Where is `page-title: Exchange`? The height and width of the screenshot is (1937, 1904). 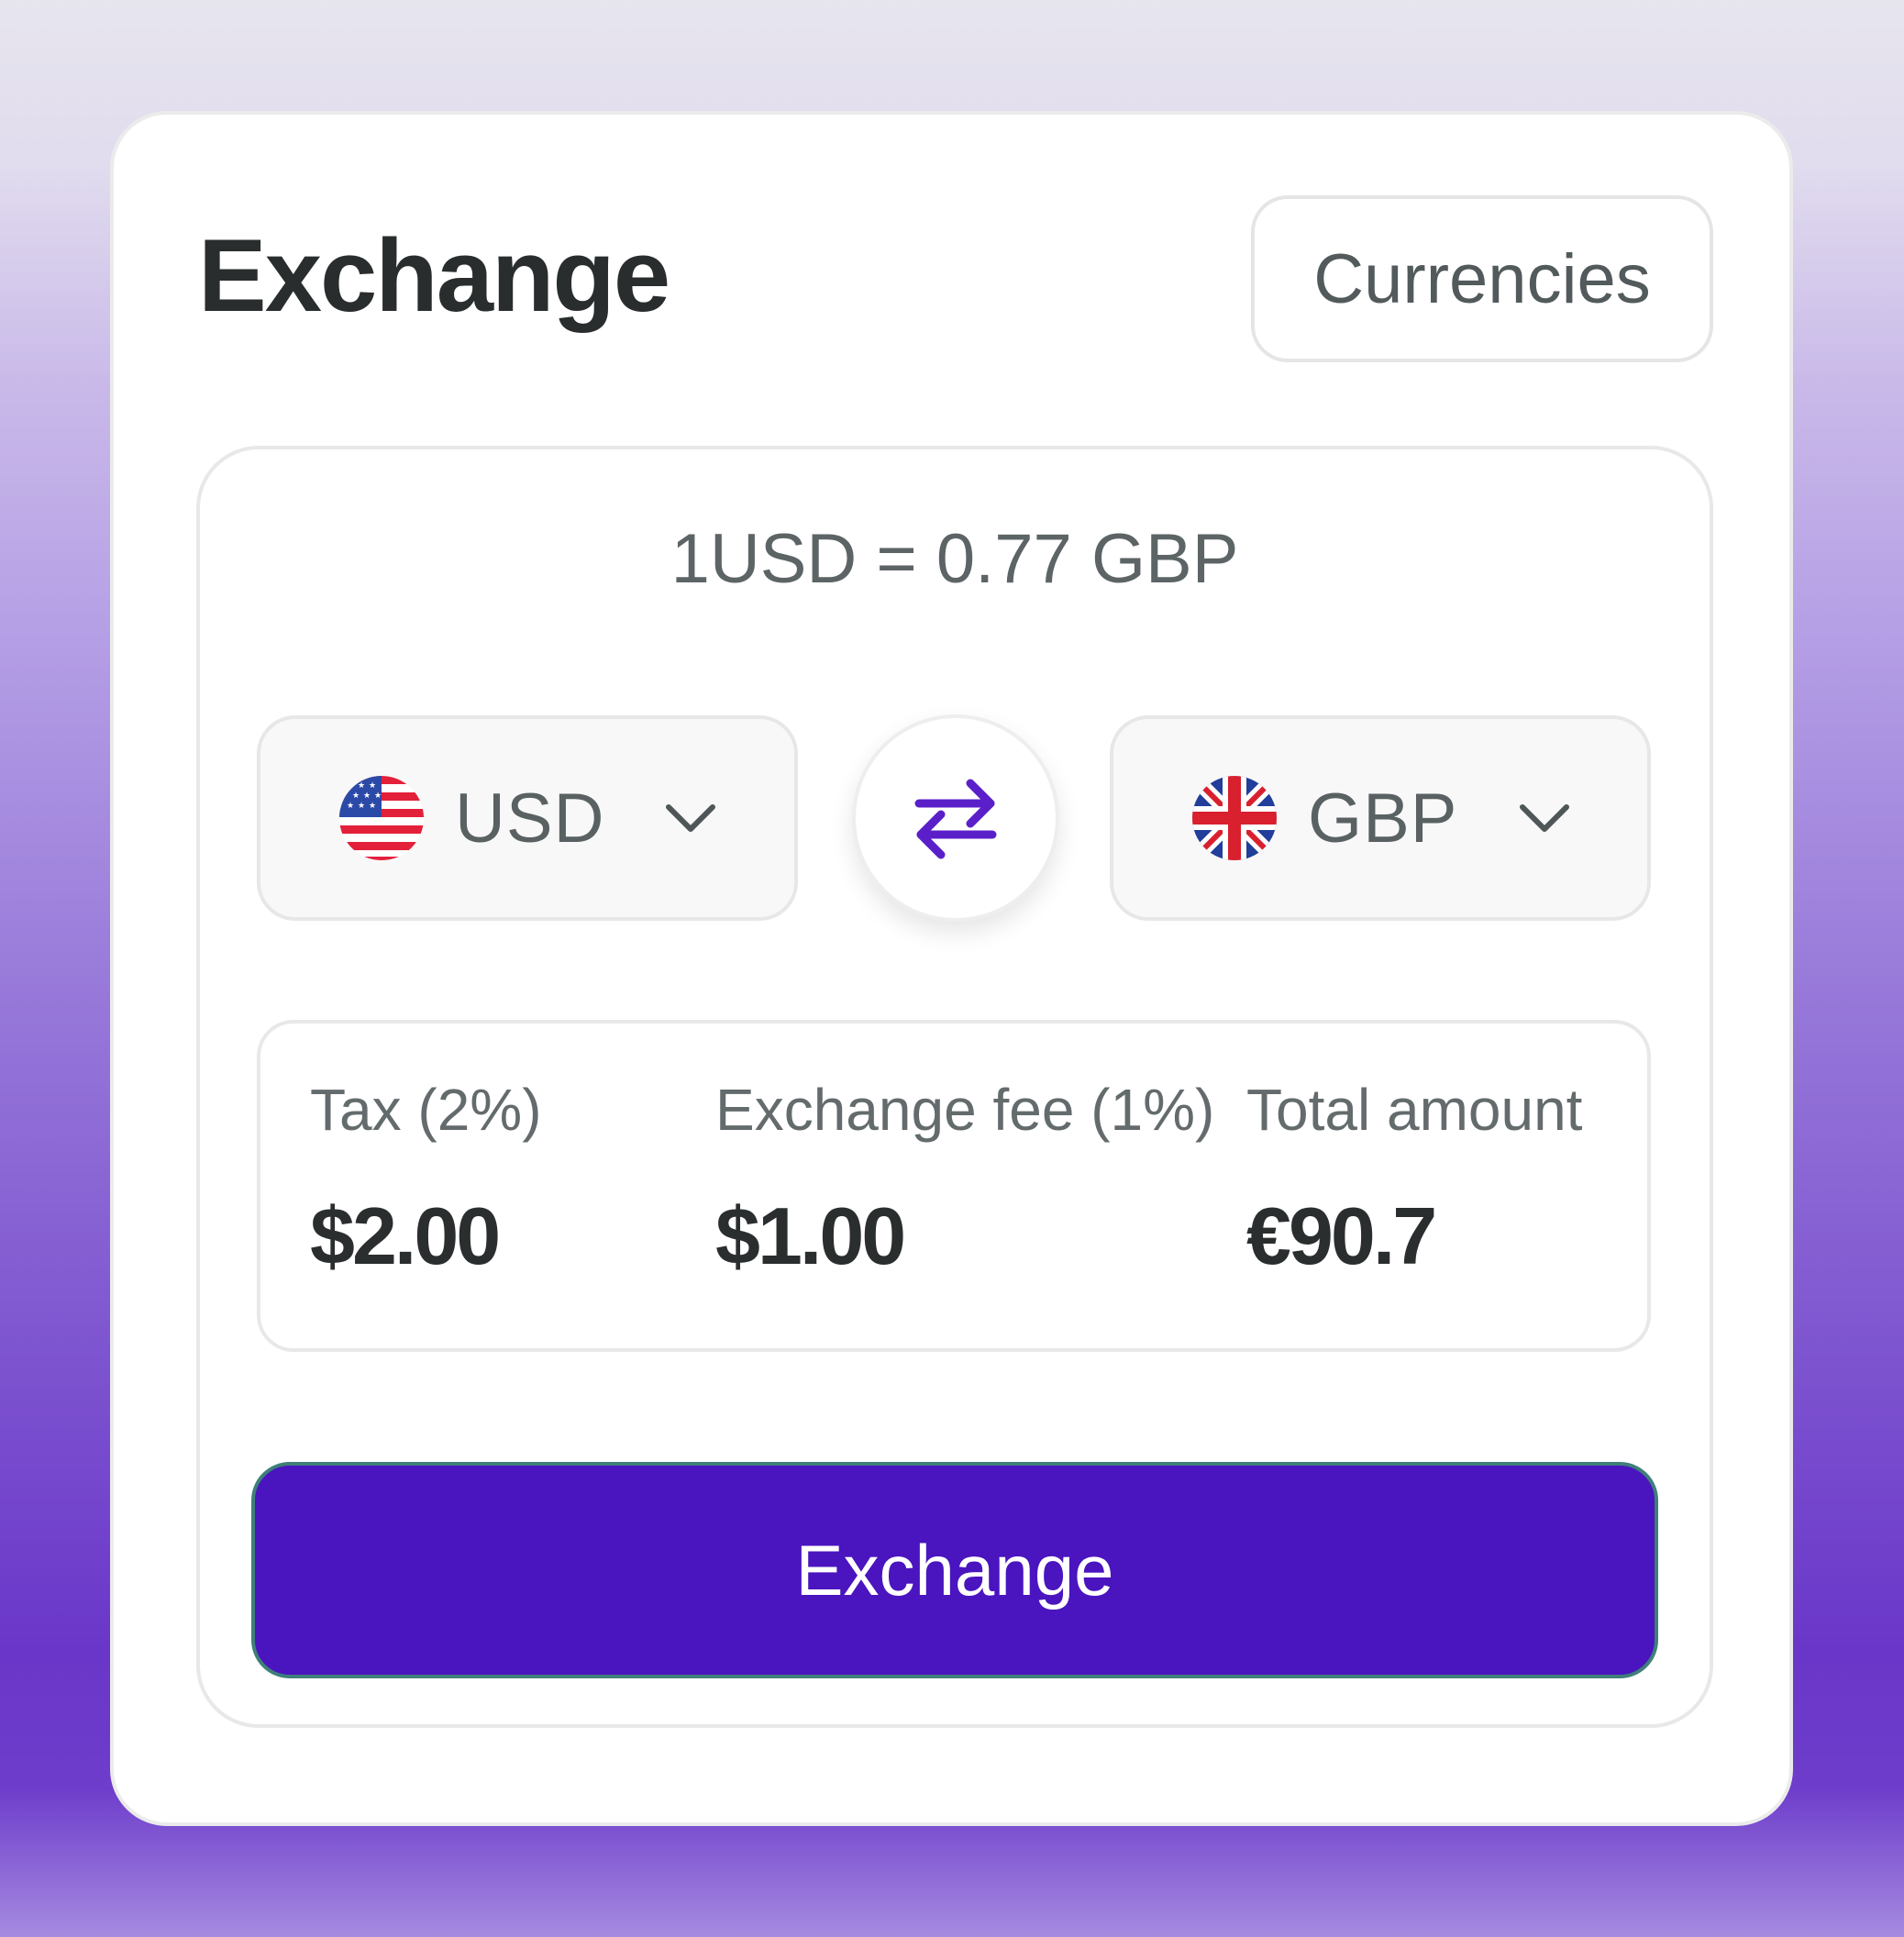
page-title: Exchange is located at coordinates (434, 275).